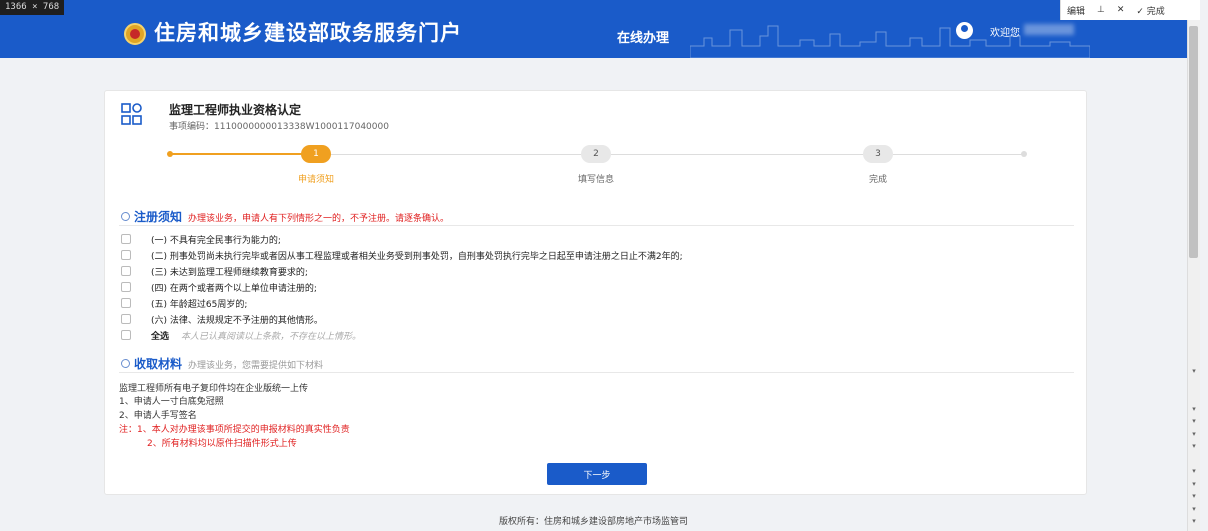 This screenshot has height=531, width=1208. Describe the element at coordinates (279, 127) in the screenshot. I see `service-code: 事项编码：1110000000013338W1000117040000` at that location.